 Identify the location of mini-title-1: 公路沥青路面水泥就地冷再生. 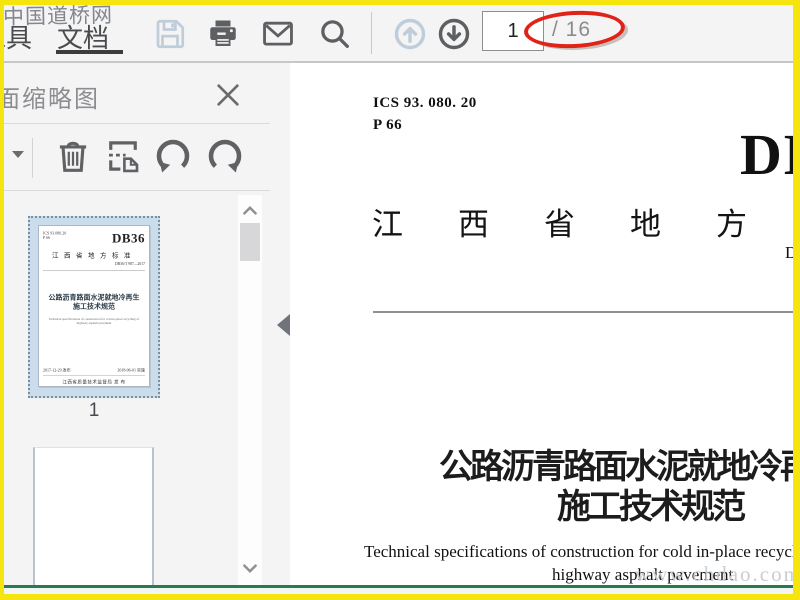
(94, 298).